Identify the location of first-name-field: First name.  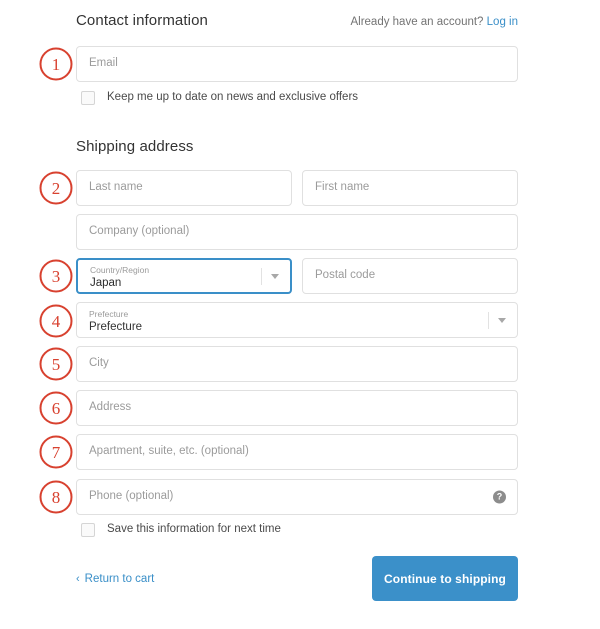
(410, 188).